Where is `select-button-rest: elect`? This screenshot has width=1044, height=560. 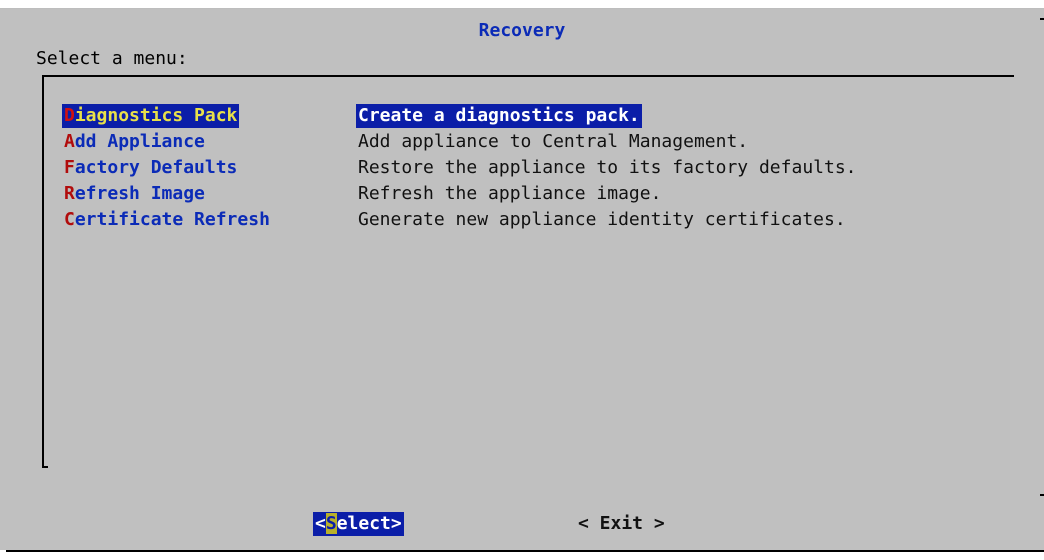 select-button-rest: elect is located at coordinates (363, 523).